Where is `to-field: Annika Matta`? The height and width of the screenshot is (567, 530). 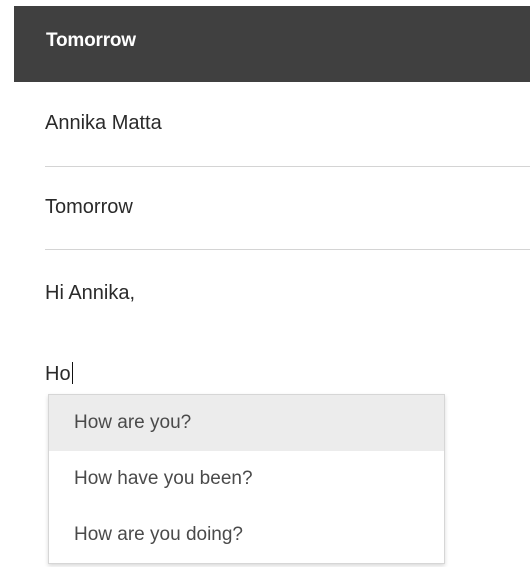 to-field: Annika Matta is located at coordinates (287, 123).